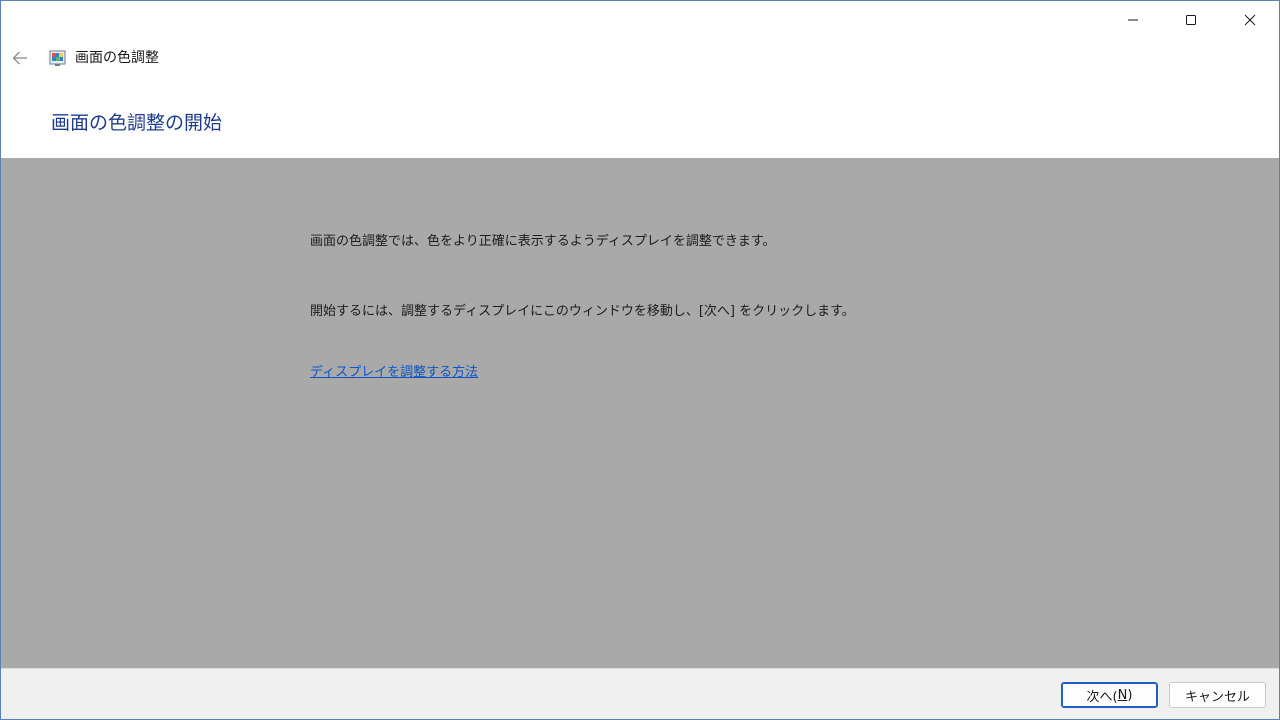 Image resolution: width=1280 pixels, height=720 pixels. Describe the element at coordinates (1102, 697) in the screenshot. I see `next-label-prefix: 次へ(` at that location.